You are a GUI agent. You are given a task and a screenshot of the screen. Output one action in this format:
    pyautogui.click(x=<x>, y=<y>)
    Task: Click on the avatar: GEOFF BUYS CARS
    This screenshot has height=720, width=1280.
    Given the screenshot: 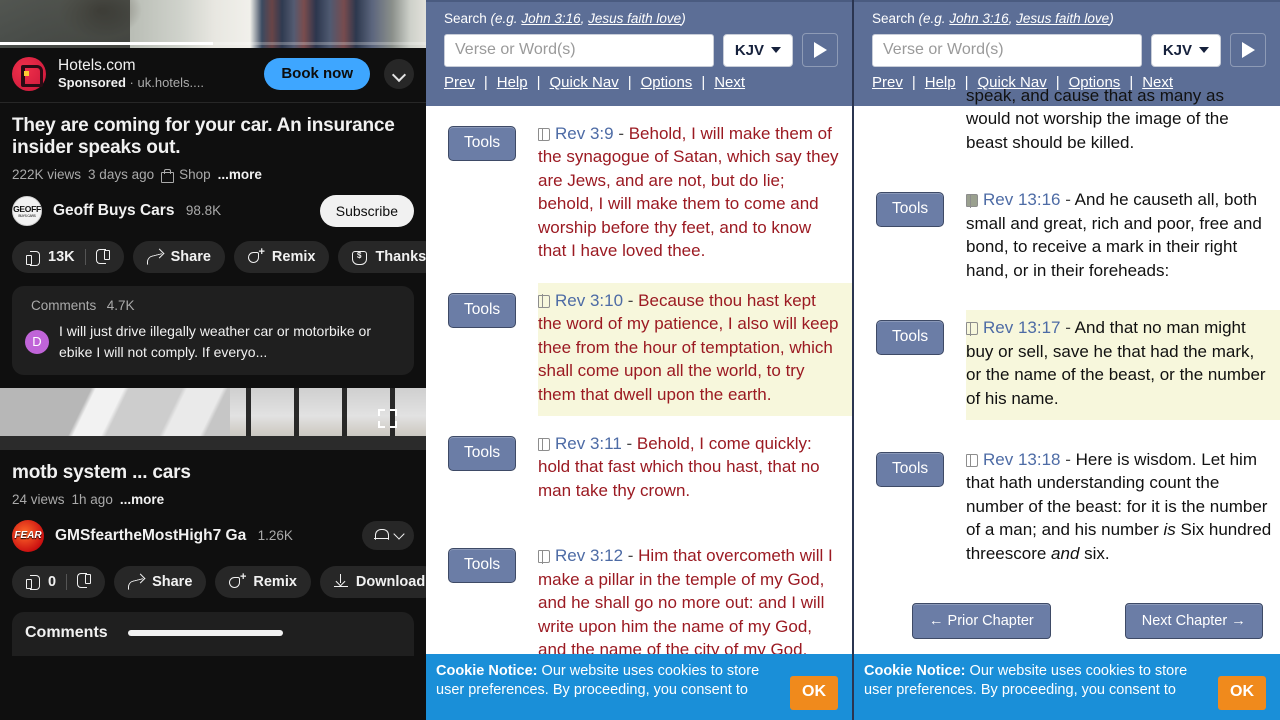 What is the action you would take?
    pyautogui.click(x=27, y=211)
    